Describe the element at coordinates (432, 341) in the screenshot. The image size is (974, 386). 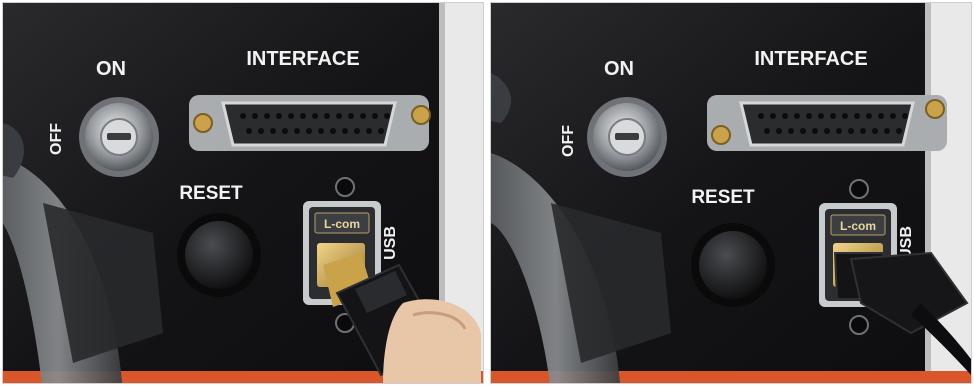
I see `hand` at that location.